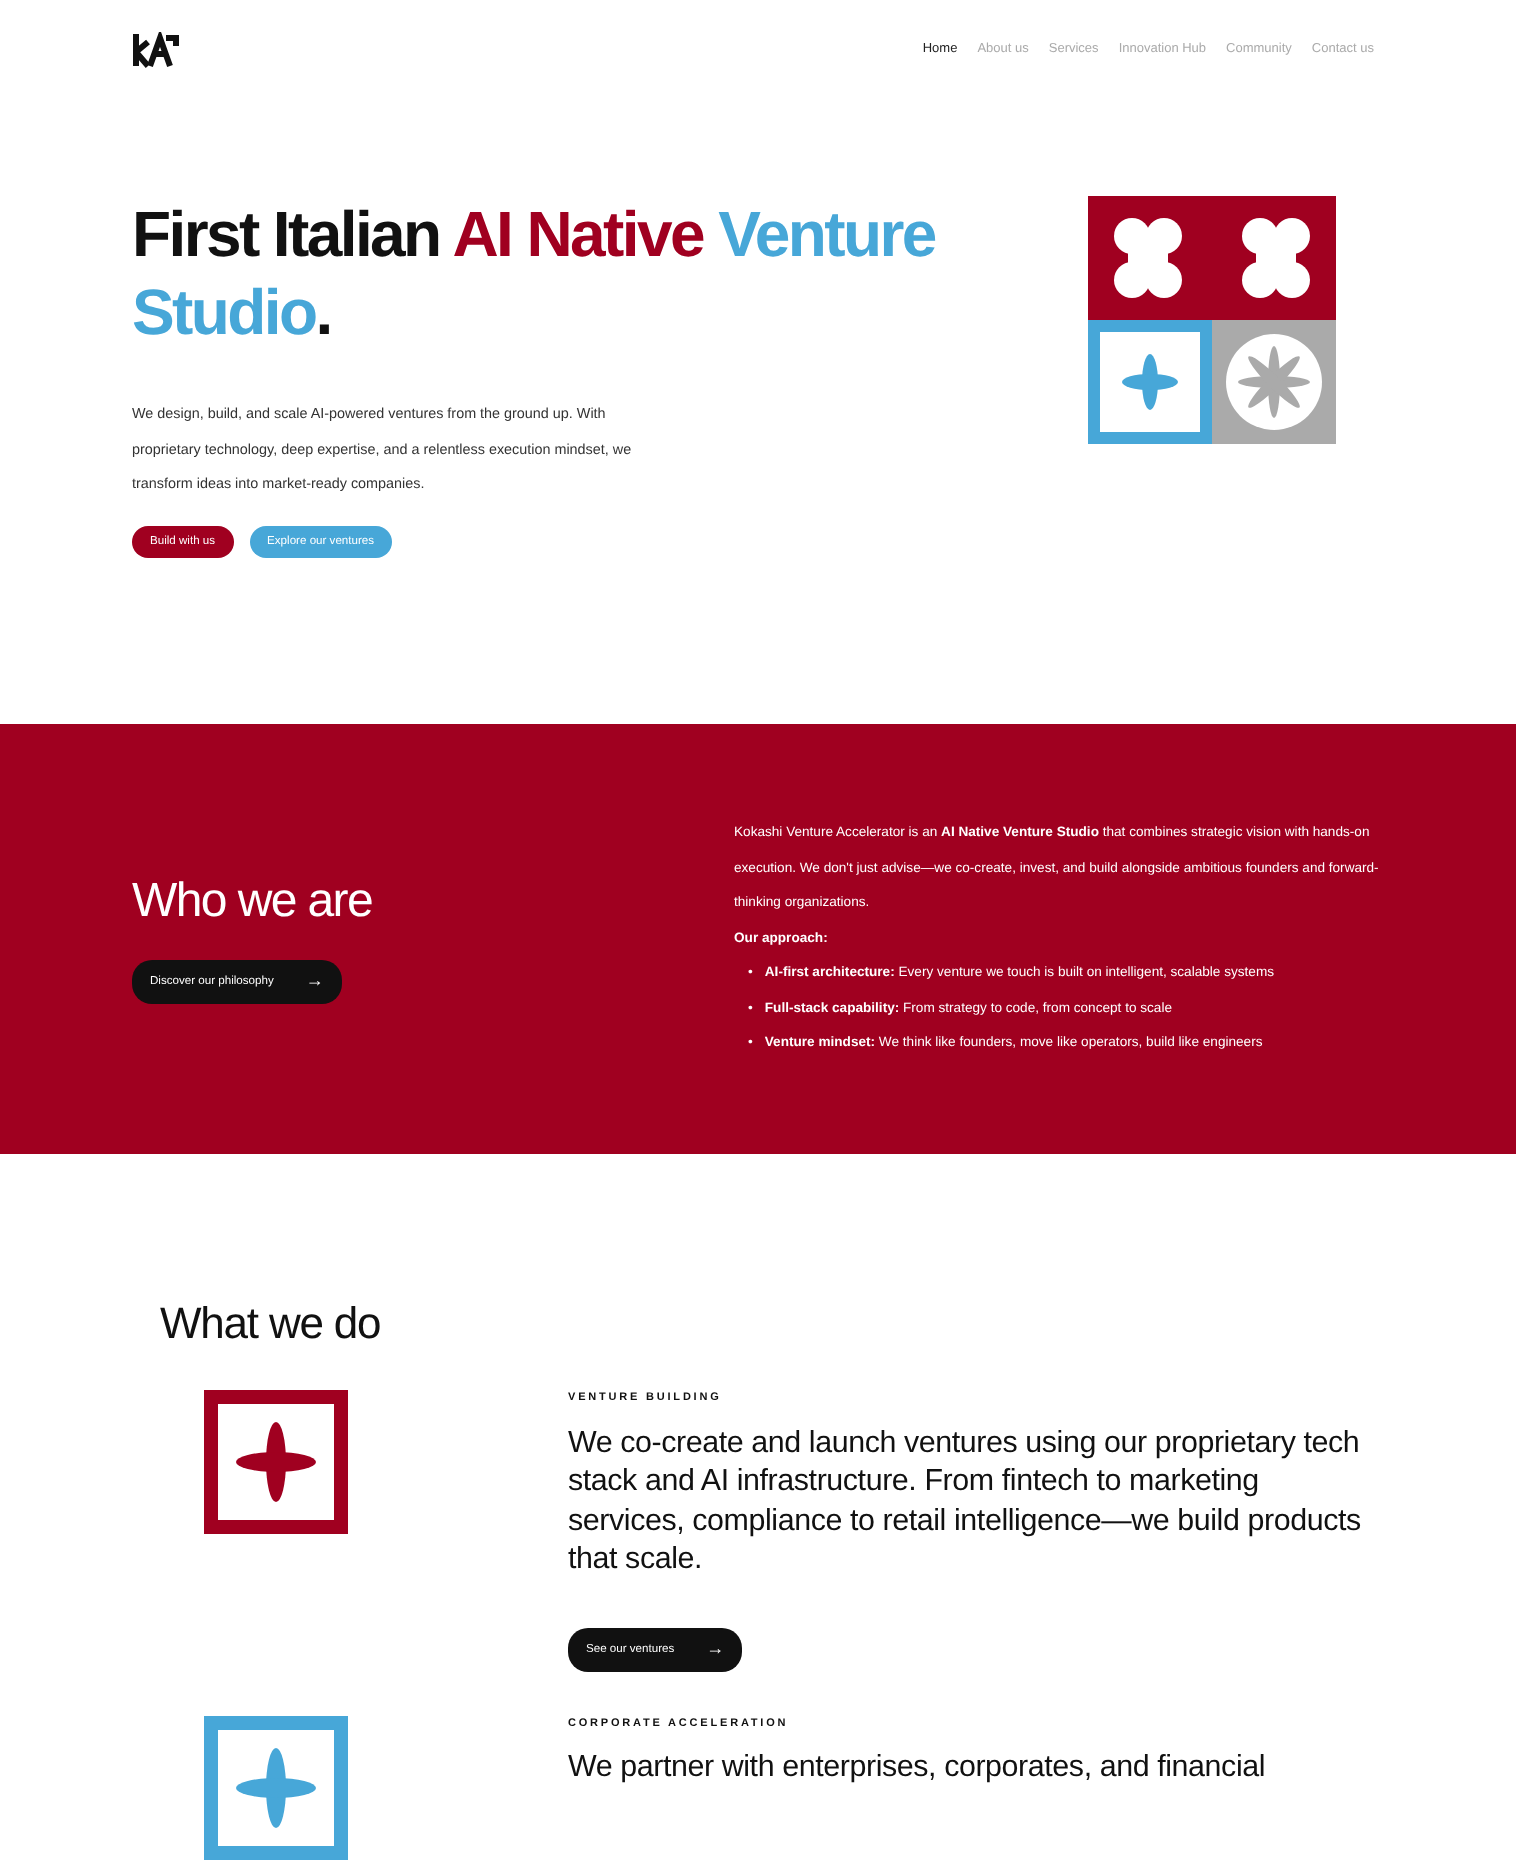 This screenshot has width=1516, height=1872. I want to click on service-description: We co-create and launch ventures using our proprietary tech stack and AI infrastructure. From fintech to marketing services, compliance to retail intelligence—we build products that scale., so click(965, 1501).